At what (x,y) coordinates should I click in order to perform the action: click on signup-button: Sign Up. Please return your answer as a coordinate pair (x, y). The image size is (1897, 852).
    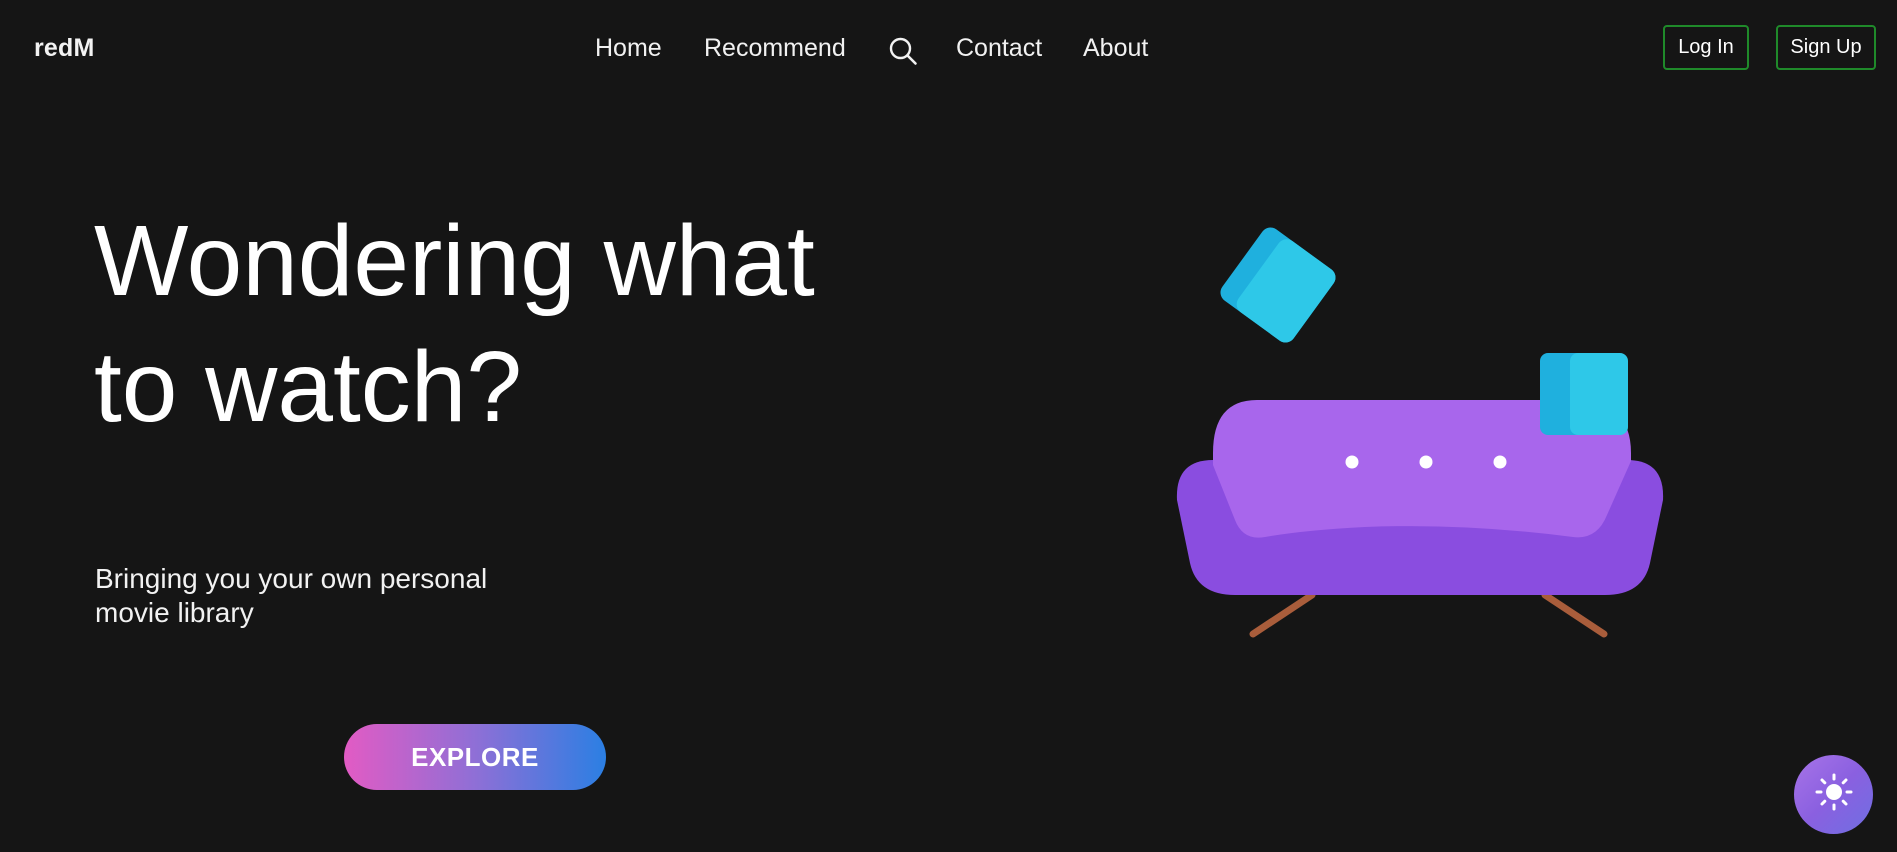
    Looking at the image, I should click on (1826, 47).